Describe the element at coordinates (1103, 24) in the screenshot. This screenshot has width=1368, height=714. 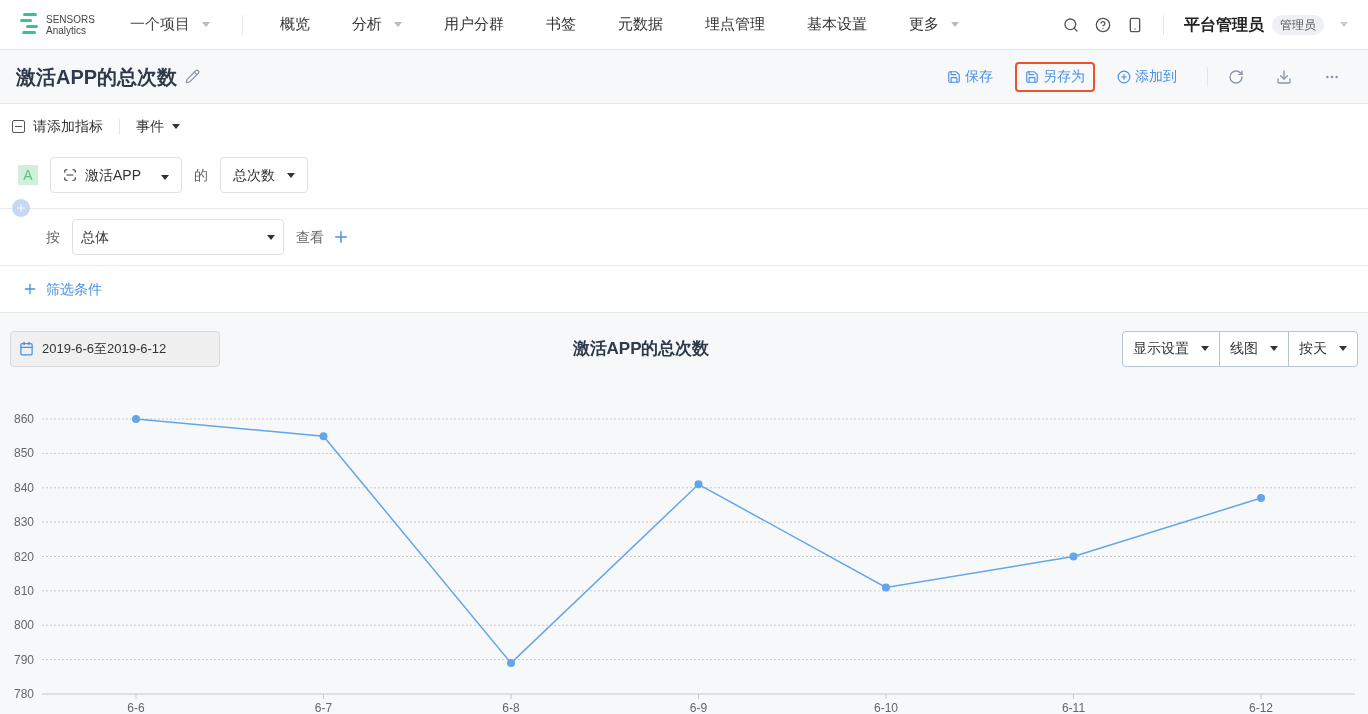
I see `help-icon` at that location.